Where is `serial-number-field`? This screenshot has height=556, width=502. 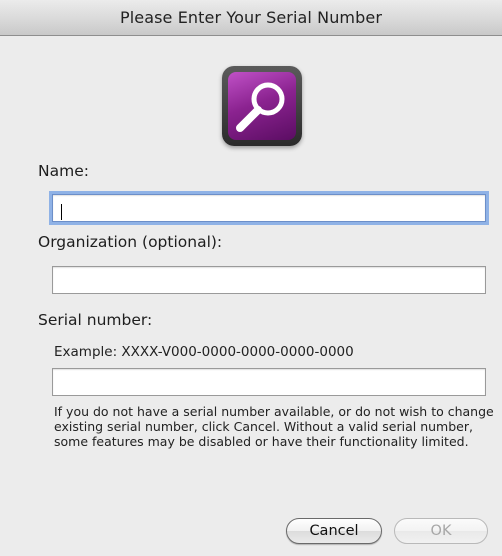 serial-number-field is located at coordinates (269, 382).